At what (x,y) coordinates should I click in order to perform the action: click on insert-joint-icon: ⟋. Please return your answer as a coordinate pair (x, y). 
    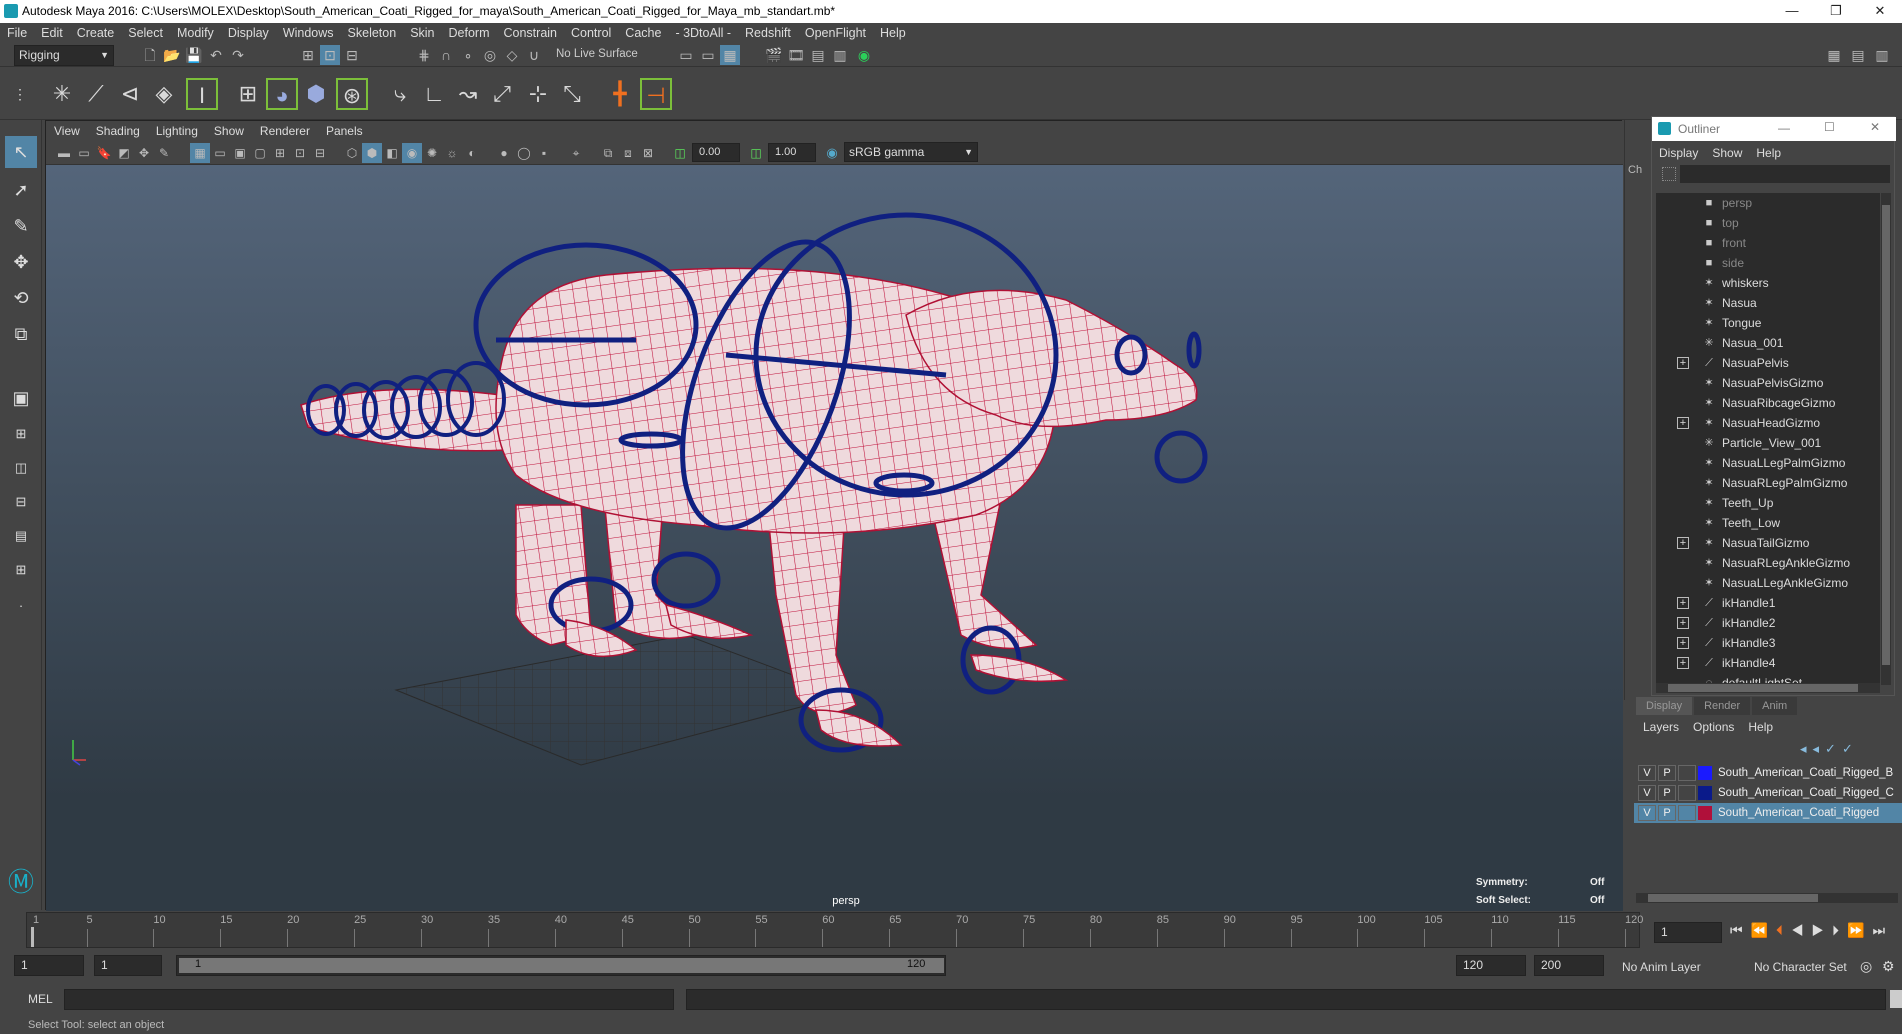
    Looking at the image, I should click on (96, 94).